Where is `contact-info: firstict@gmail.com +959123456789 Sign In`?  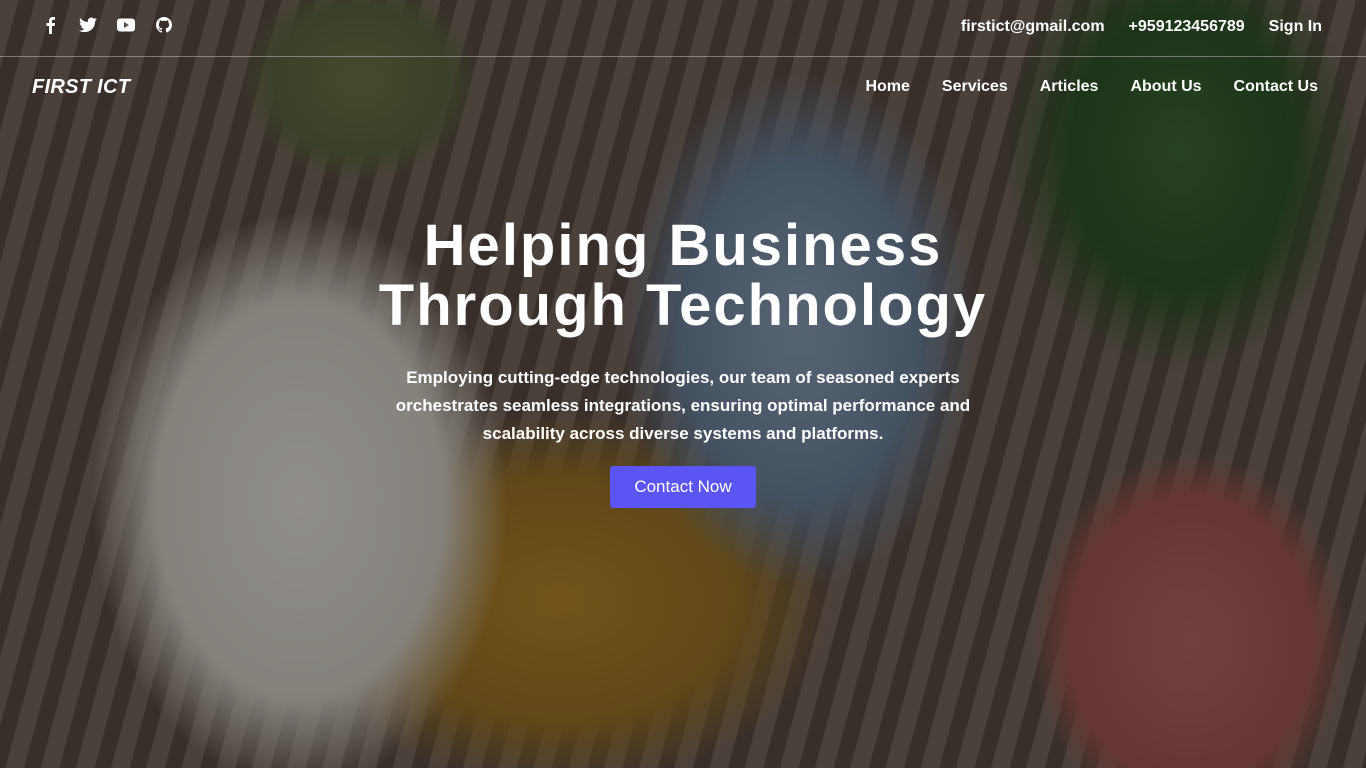 contact-info: firstict@gmail.com +959123456789 Sign In is located at coordinates (1141, 27).